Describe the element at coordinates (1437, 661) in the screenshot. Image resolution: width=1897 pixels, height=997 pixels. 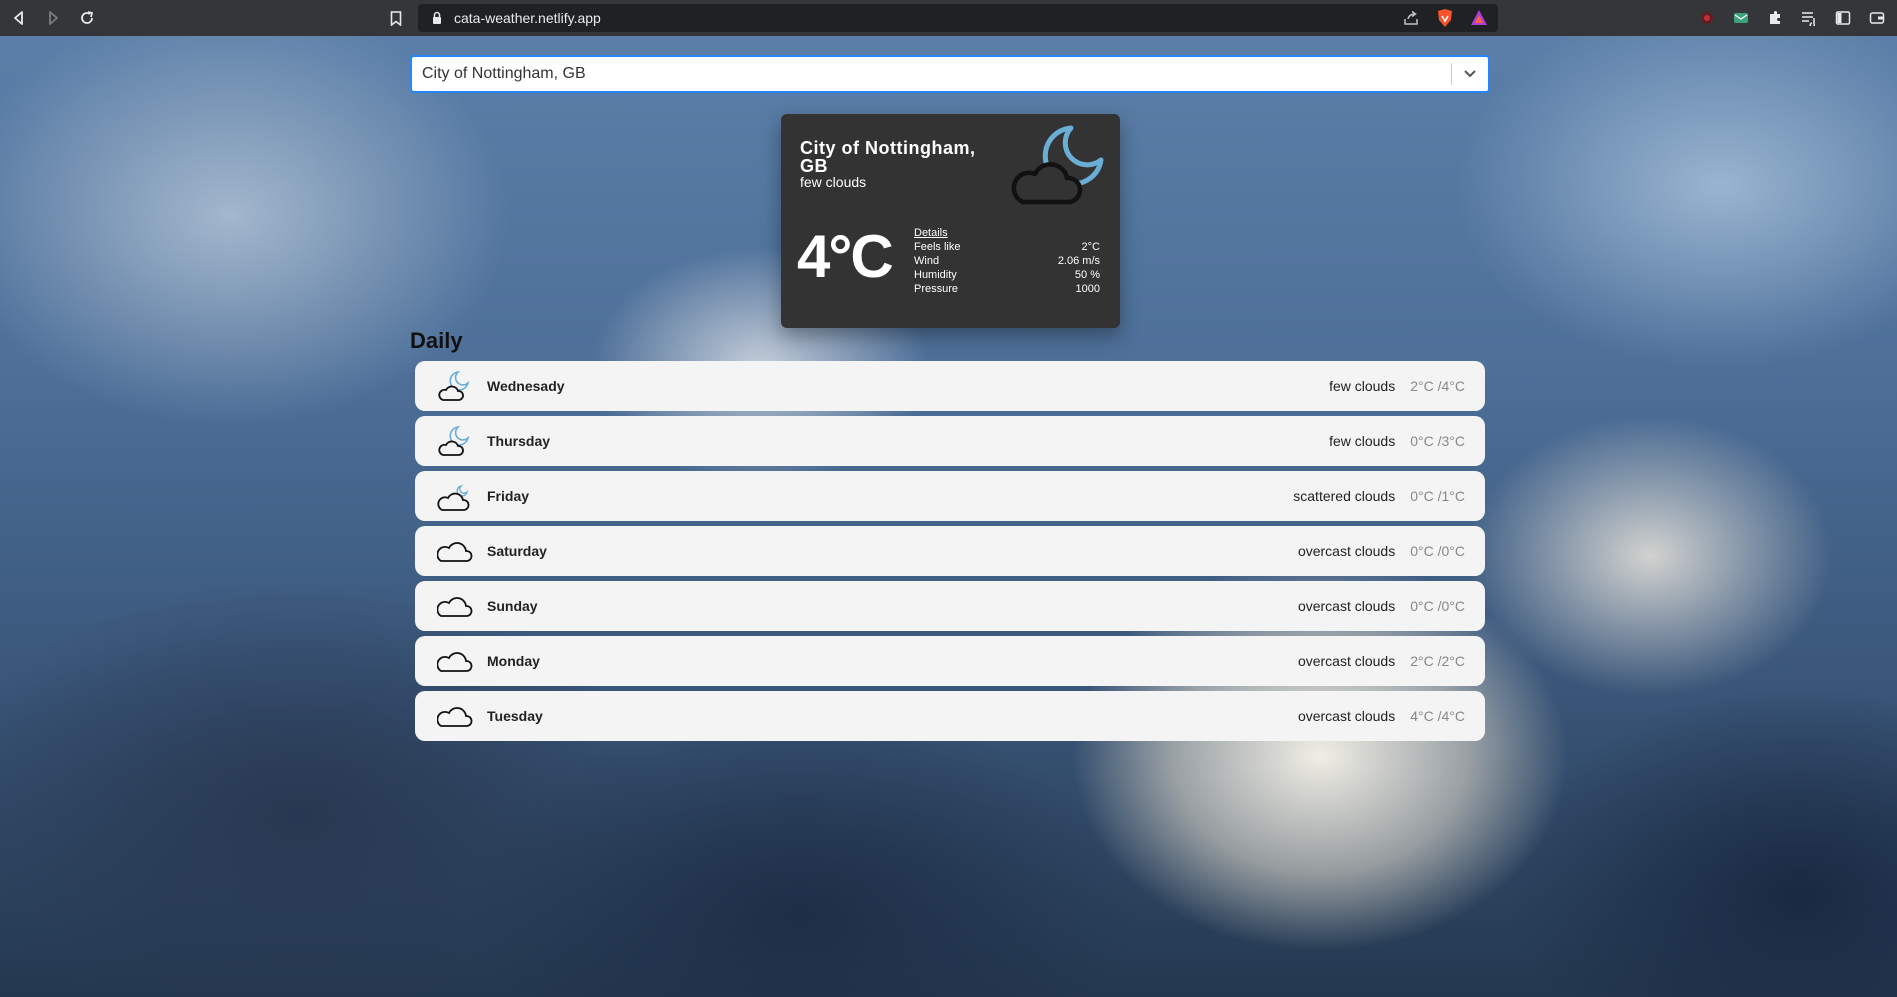
I see `day-temperature-range: 2°C /2°C` at that location.